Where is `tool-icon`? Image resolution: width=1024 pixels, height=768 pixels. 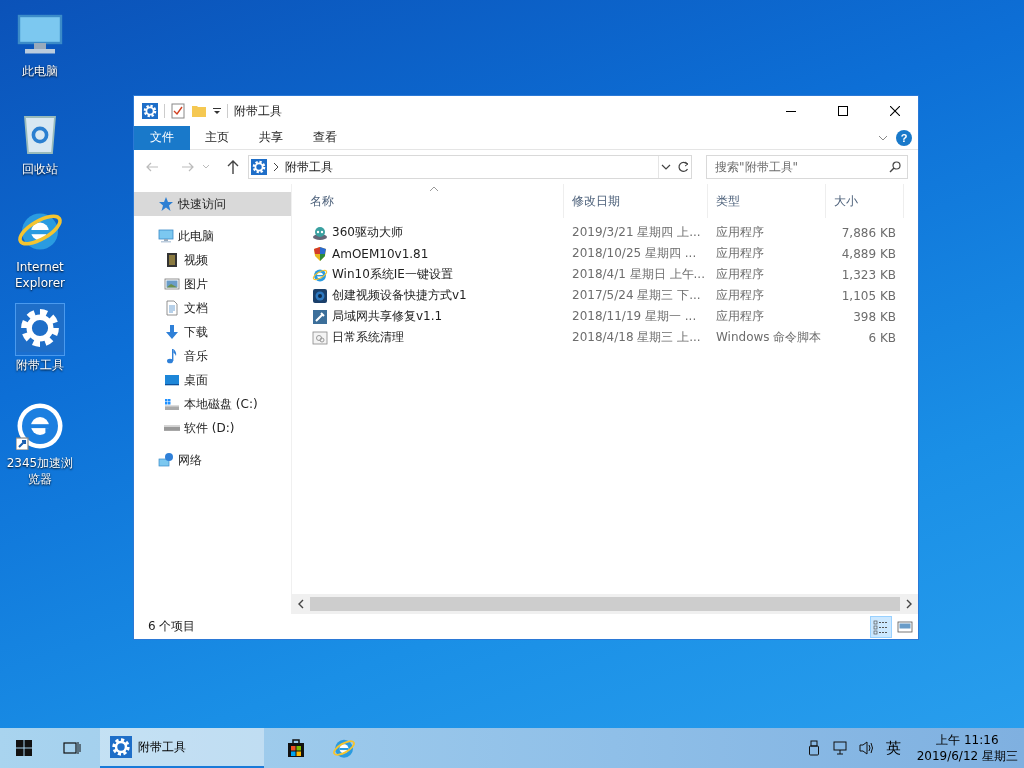 tool-icon is located at coordinates (320, 316).